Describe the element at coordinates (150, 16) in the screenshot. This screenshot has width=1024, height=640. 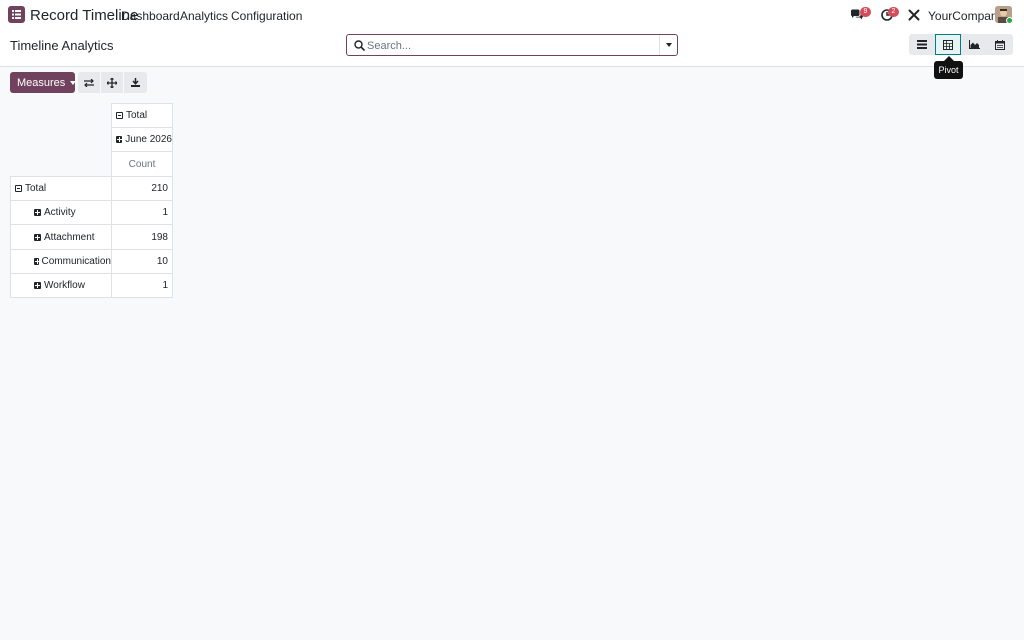
I see `menu-item-dashboard: Dashboard` at that location.